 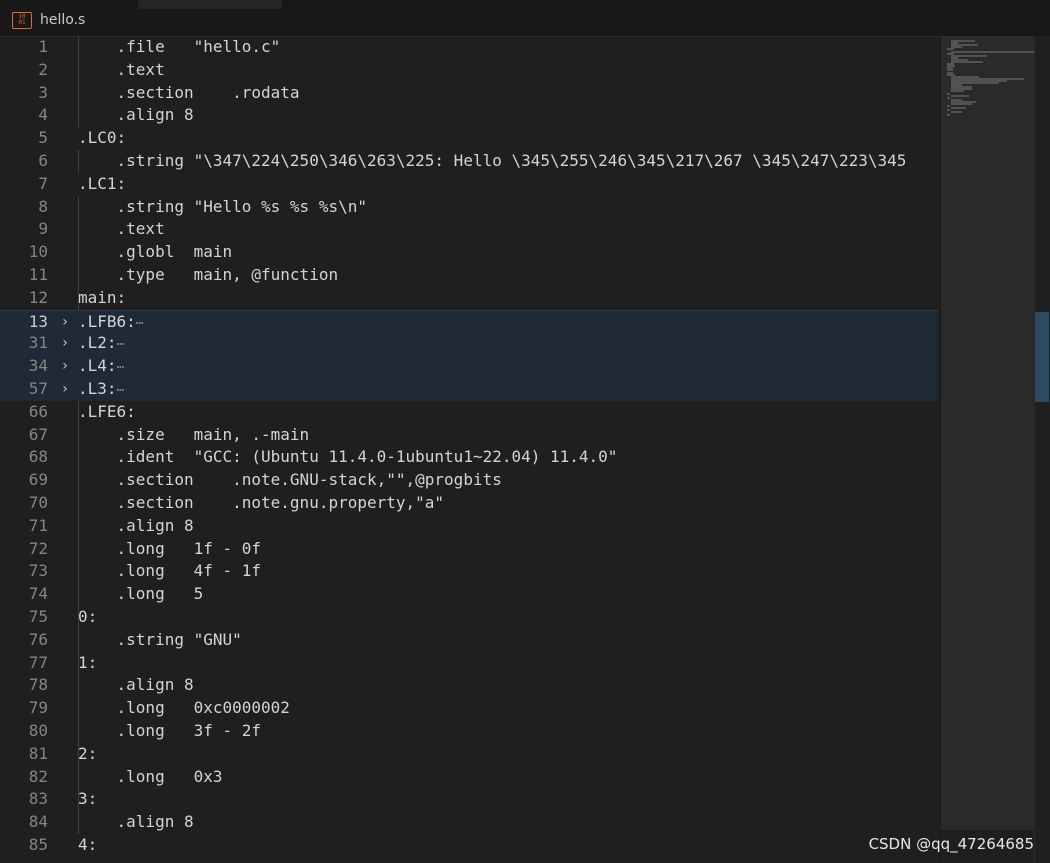 I want to click on code-text: .L2:⋯, so click(x=101, y=344).